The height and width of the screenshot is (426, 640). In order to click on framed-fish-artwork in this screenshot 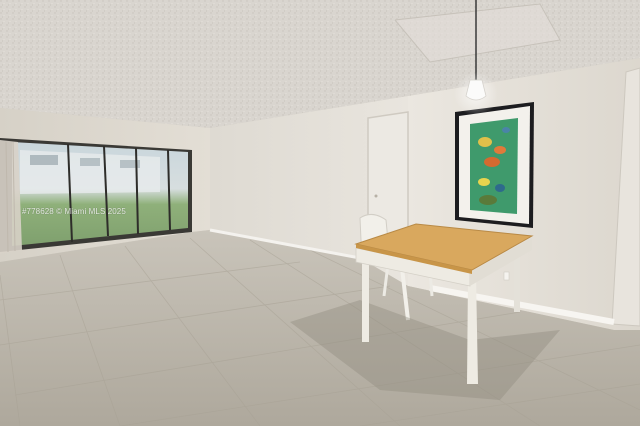, I will do `click(494, 165)`.